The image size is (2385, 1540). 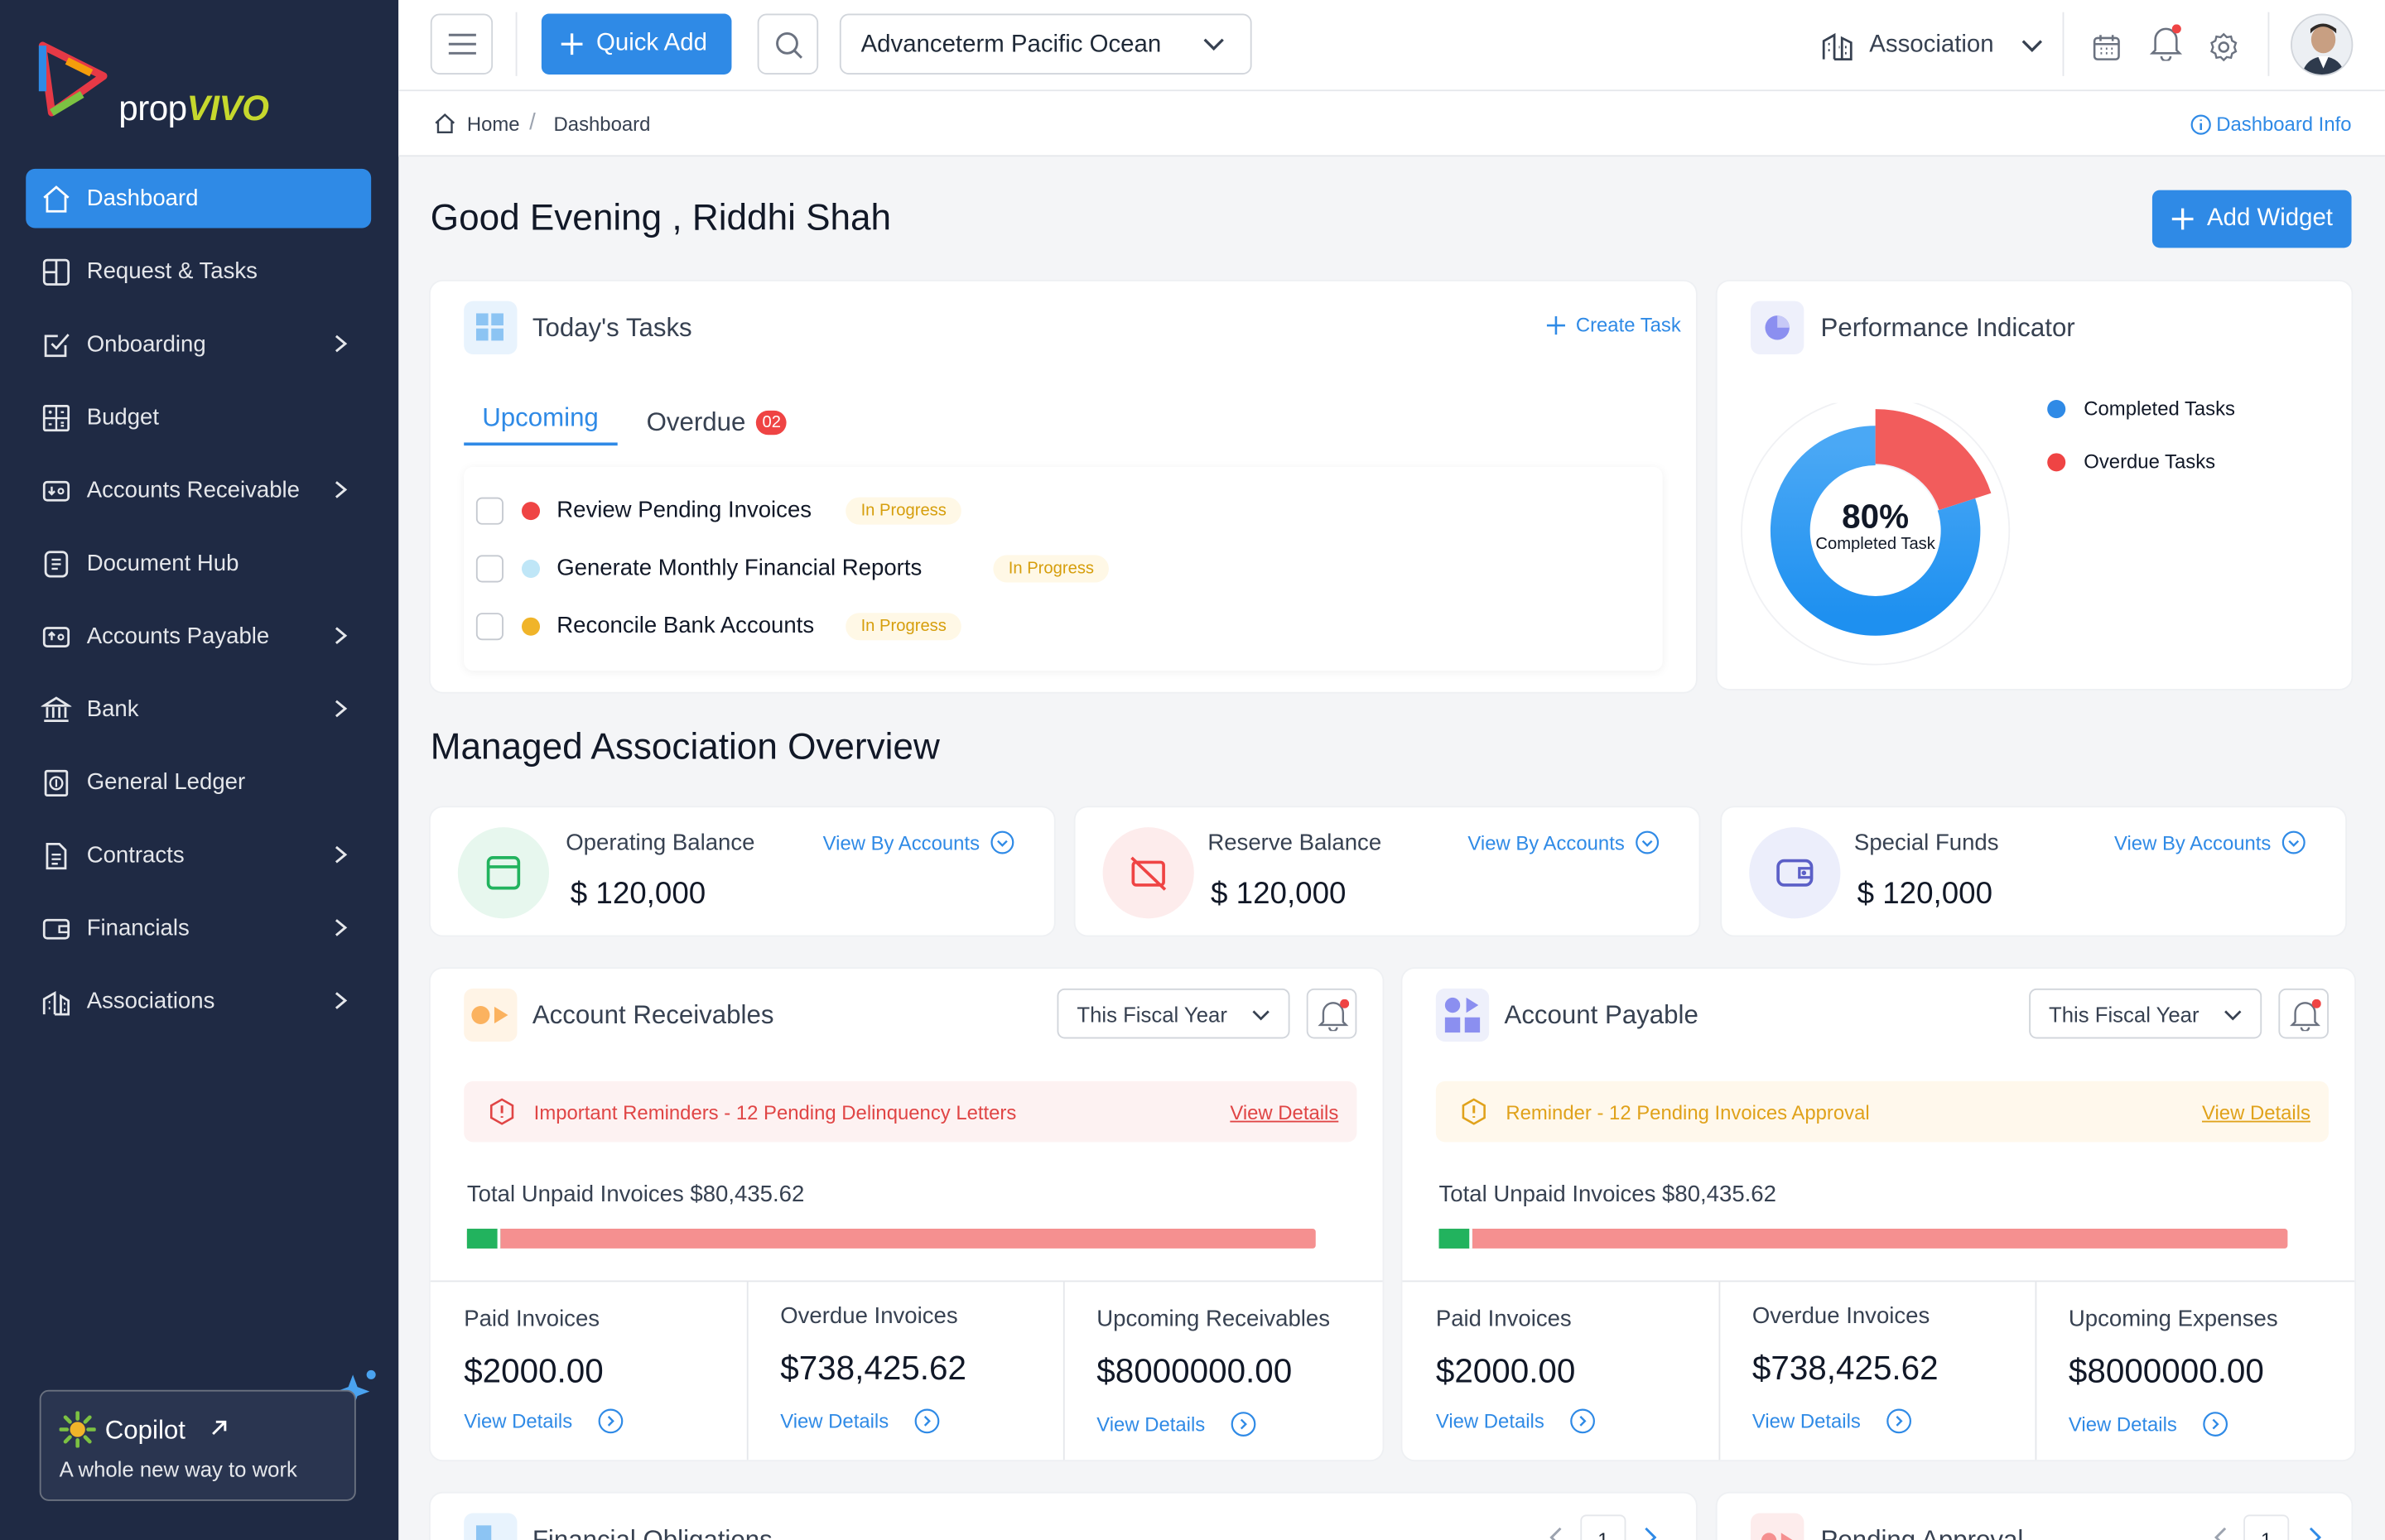 I want to click on association-label: Association, so click(x=1931, y=45).